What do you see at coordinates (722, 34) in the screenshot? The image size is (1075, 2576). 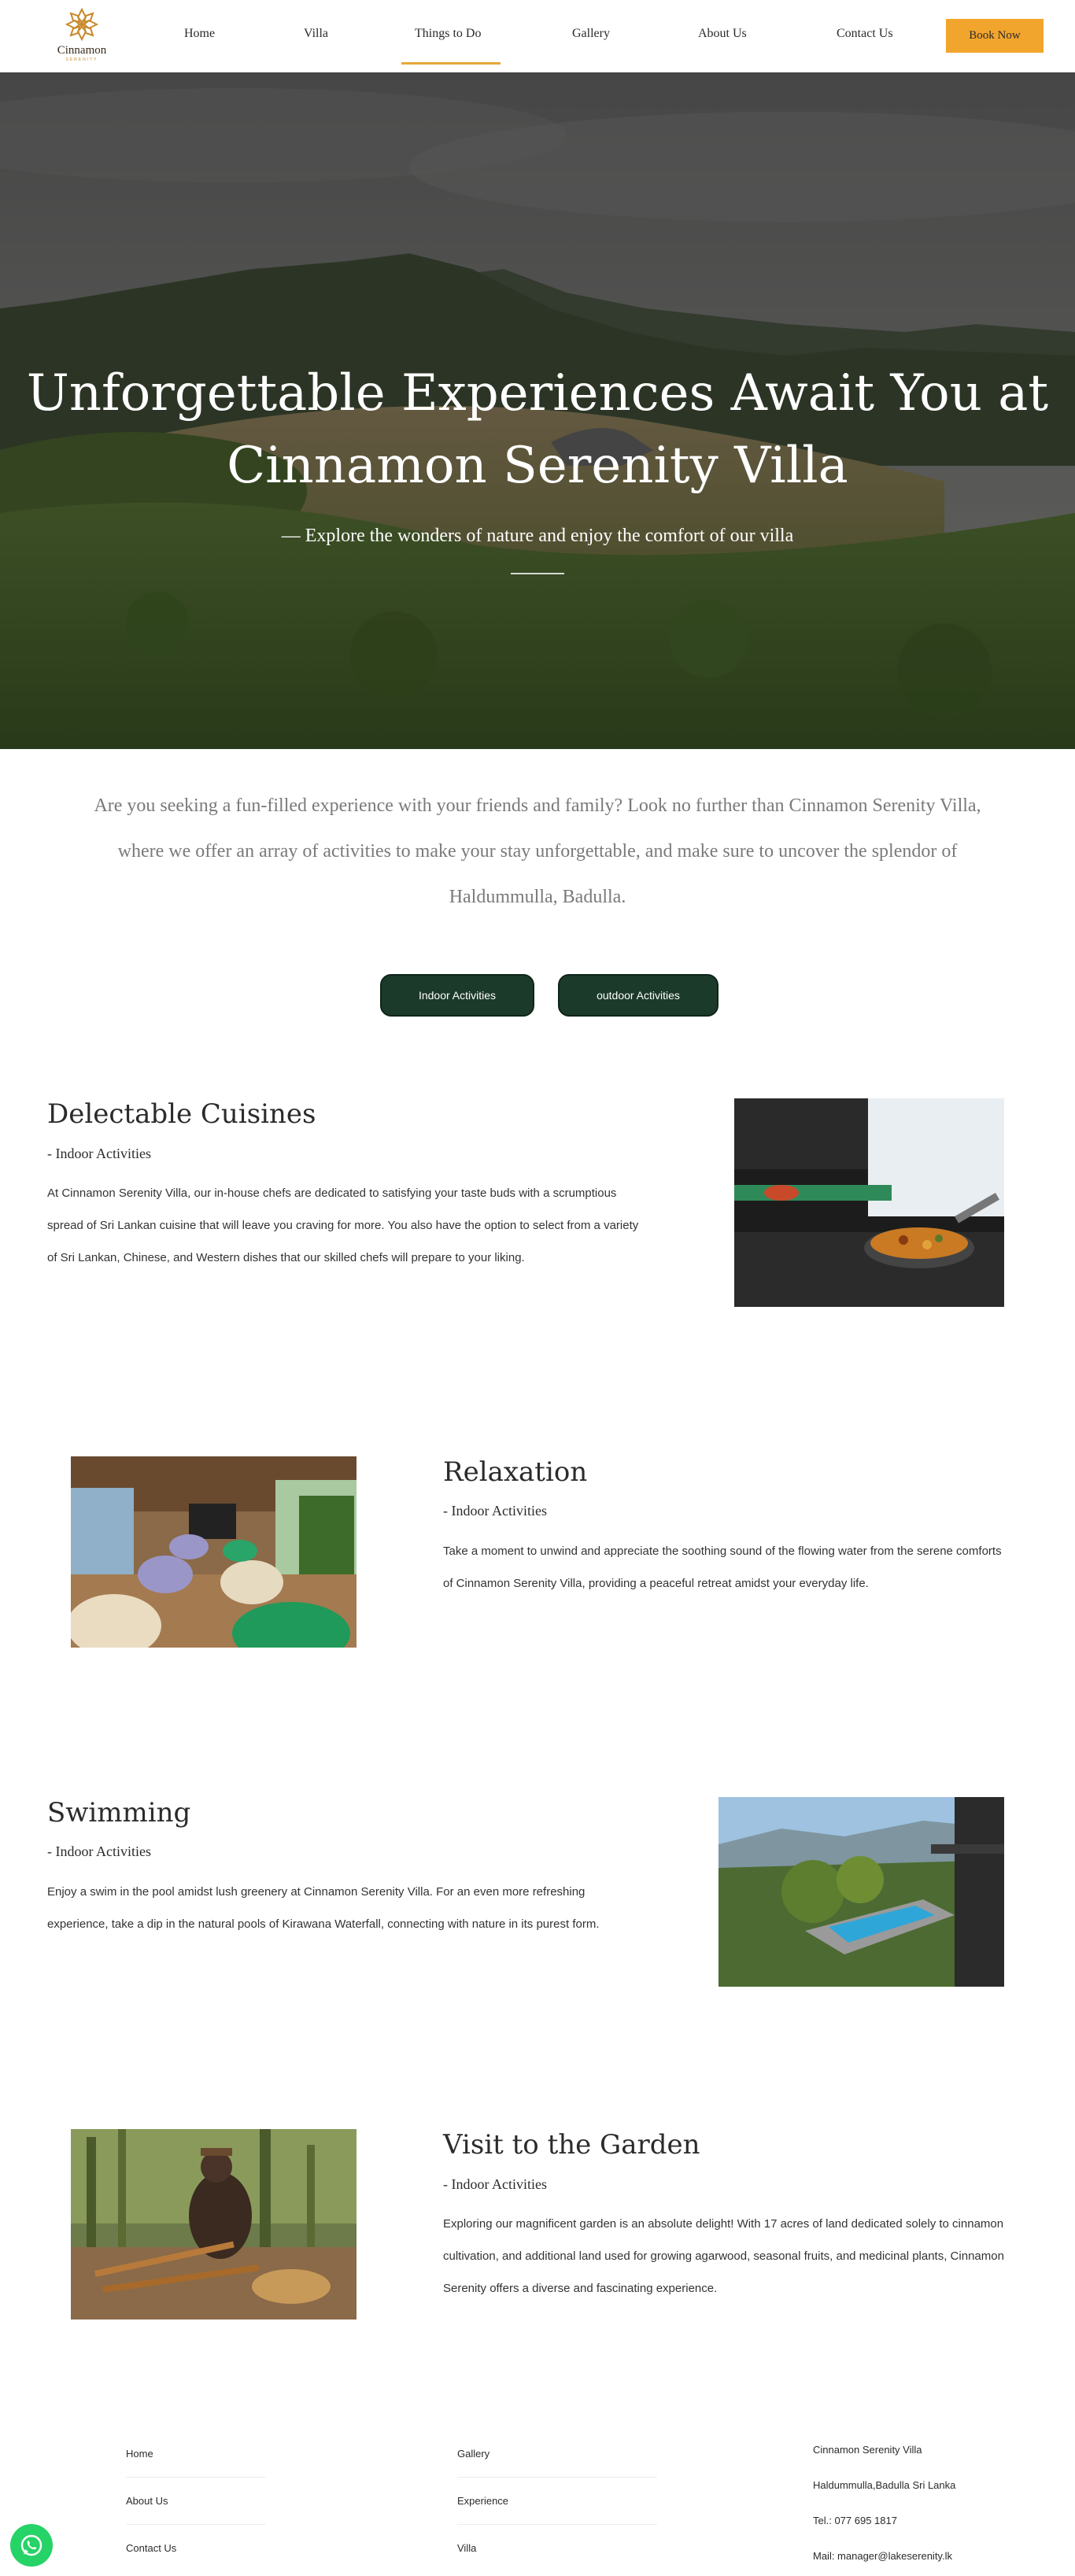 I see `nav-about-us: About Us` at bounding box center [722, 34].